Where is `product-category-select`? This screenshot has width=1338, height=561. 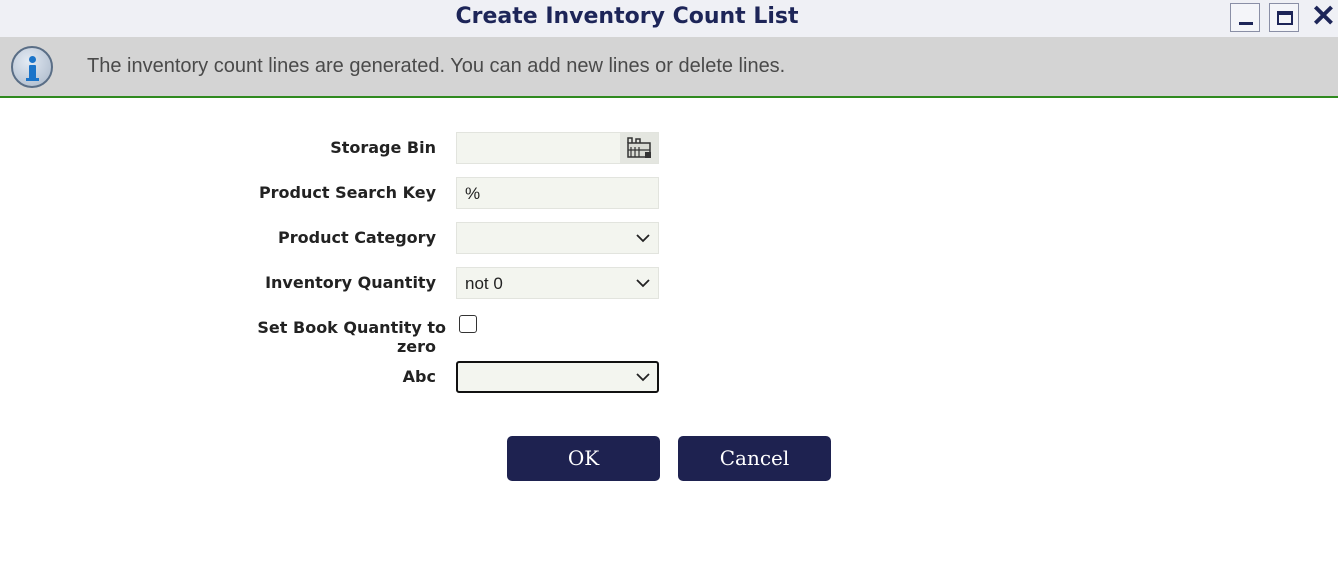
product-category-select is located at coordinates (557, 238).